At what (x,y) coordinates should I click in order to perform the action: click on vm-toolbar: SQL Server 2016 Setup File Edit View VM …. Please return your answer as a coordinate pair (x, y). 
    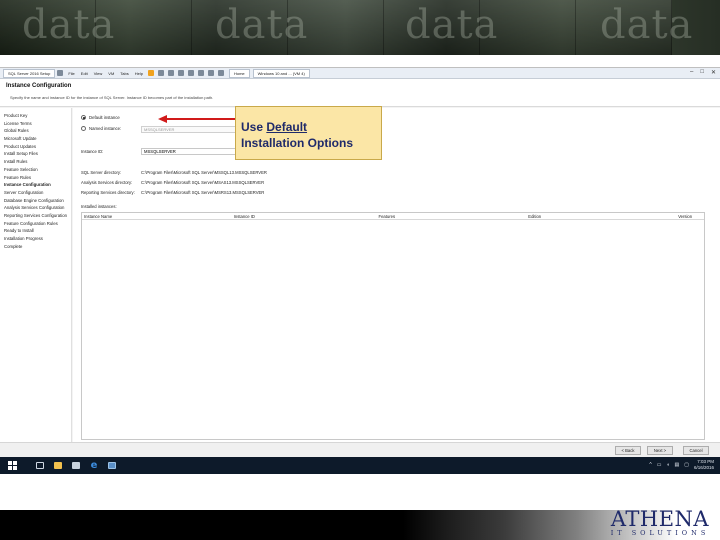
    Looking at the image, I should click on (360, 73).